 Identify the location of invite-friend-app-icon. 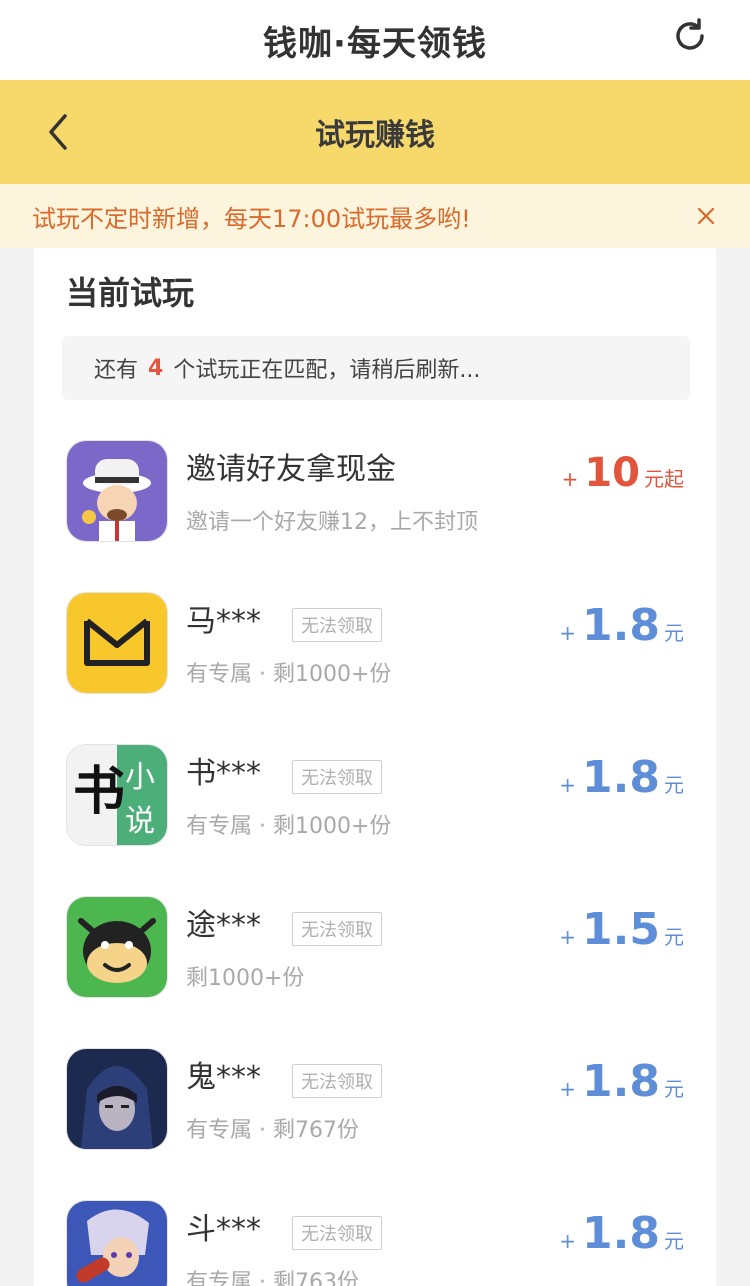
(117, 491).